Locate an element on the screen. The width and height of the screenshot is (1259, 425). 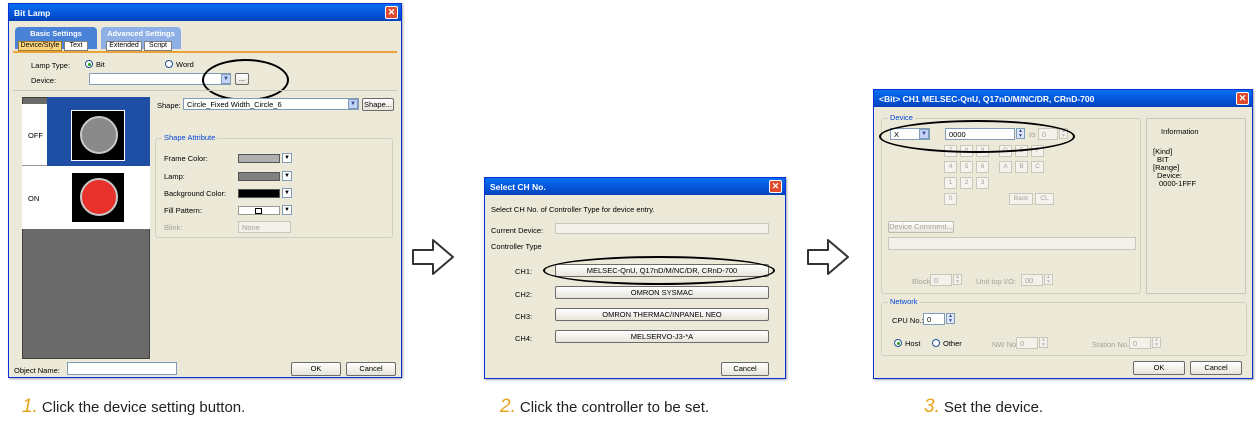
lamp-preview-off-cell is located at coordinates (98, 135).